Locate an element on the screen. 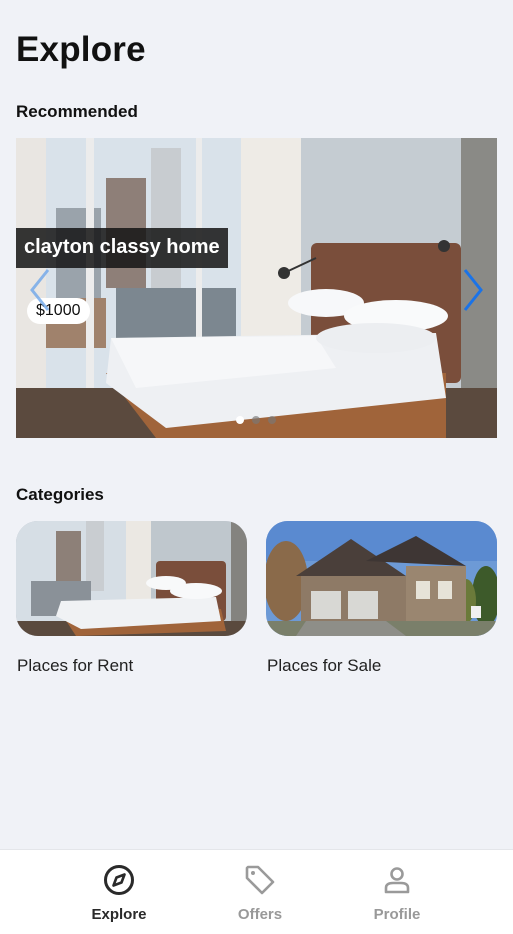 The image size is (513, 934). chevron-right-icon is located at coordinates (473, 290).